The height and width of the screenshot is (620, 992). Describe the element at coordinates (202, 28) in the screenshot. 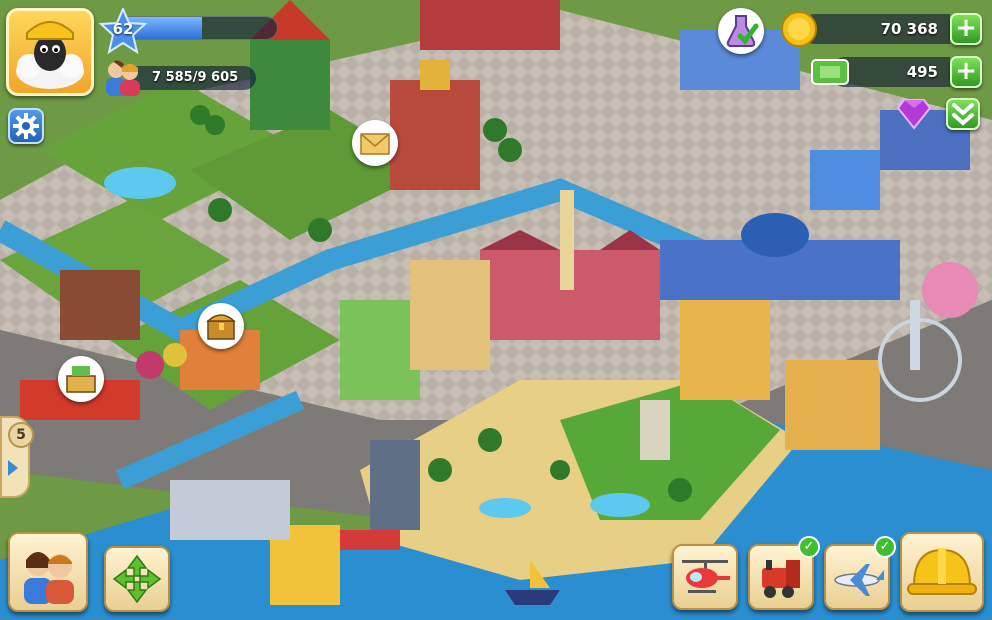

I see `xp-progress-bar` at that location.